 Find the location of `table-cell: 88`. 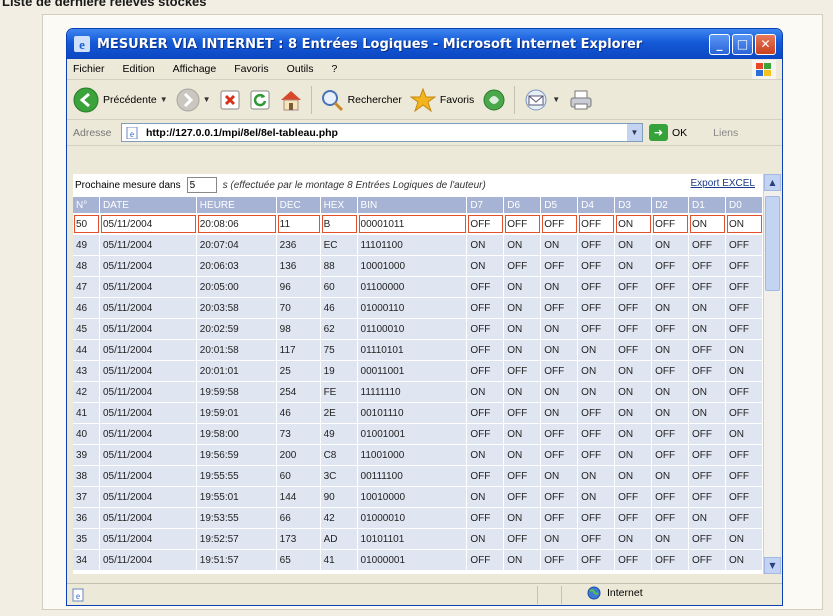

table-cell: 88 is located at coordinates (339, 266).